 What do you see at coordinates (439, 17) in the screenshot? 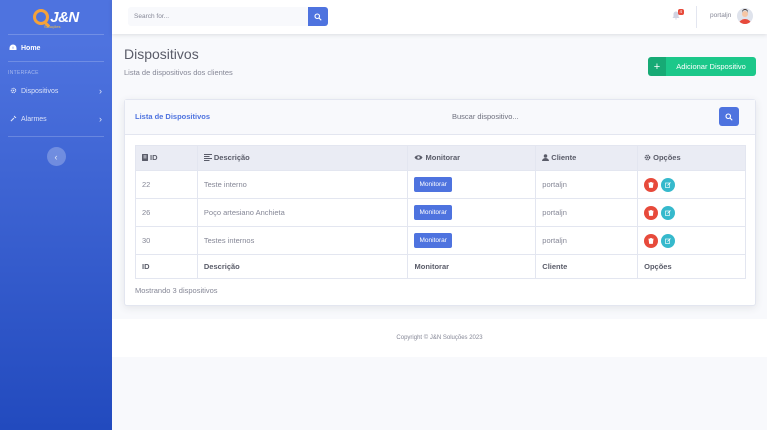
I see `topbar: 4 portaljn` at bounding box center [439, 17].